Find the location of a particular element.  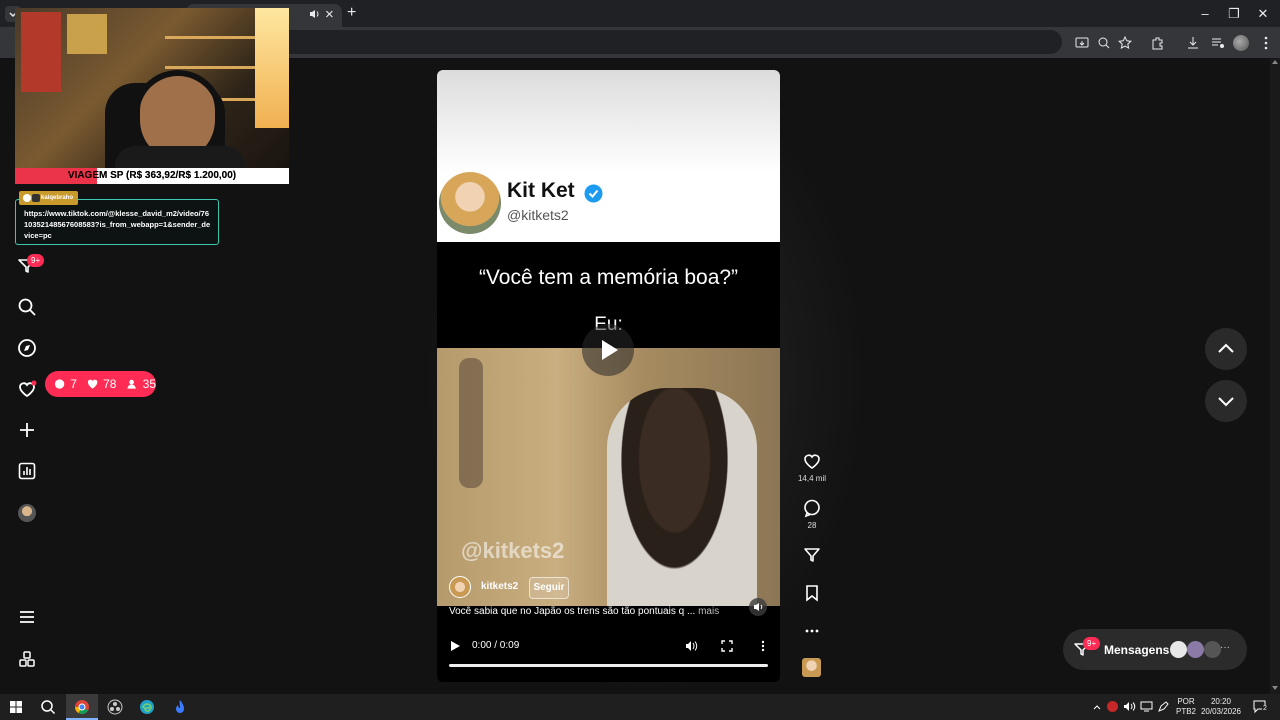

taskbar-app is located at coordinates (180, 707).